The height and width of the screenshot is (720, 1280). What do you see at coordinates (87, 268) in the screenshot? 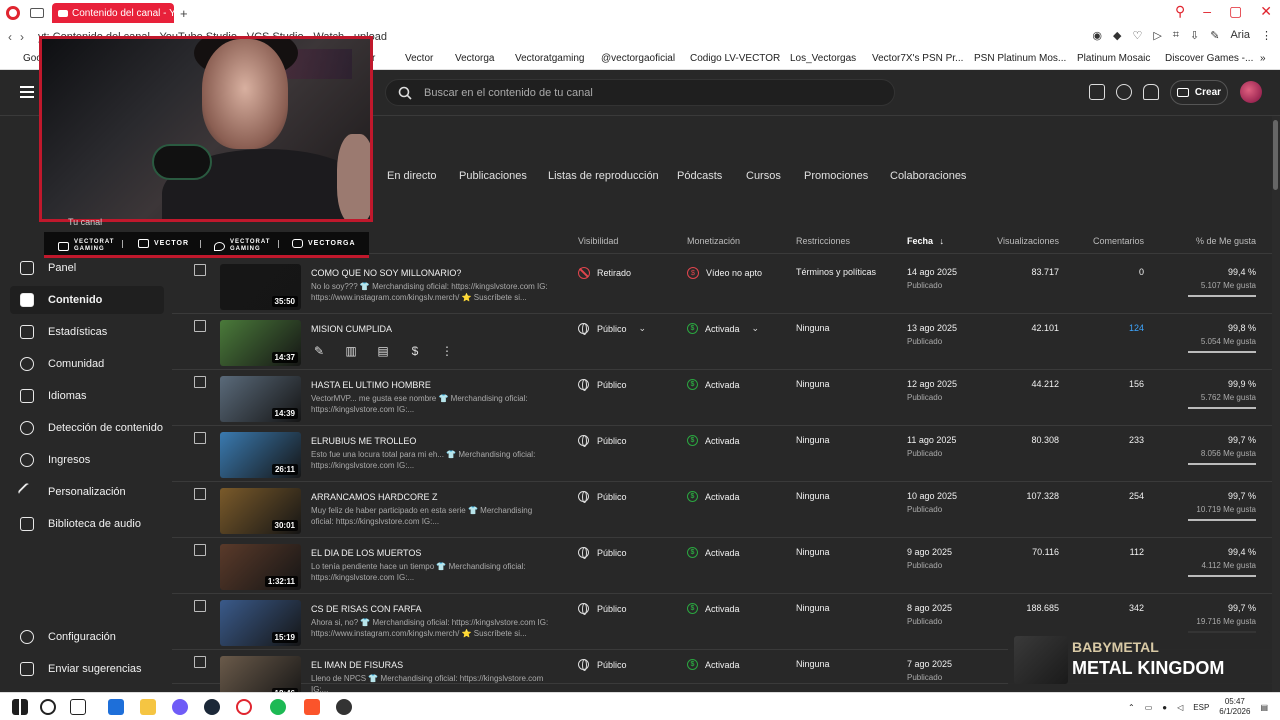
I see `sidebar-item-panel: Panel` at bounding box center [87, 268].